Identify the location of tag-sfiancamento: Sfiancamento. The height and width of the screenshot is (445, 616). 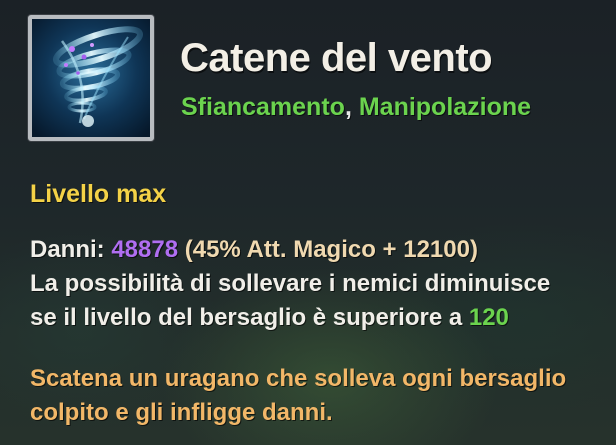
(263, 107).